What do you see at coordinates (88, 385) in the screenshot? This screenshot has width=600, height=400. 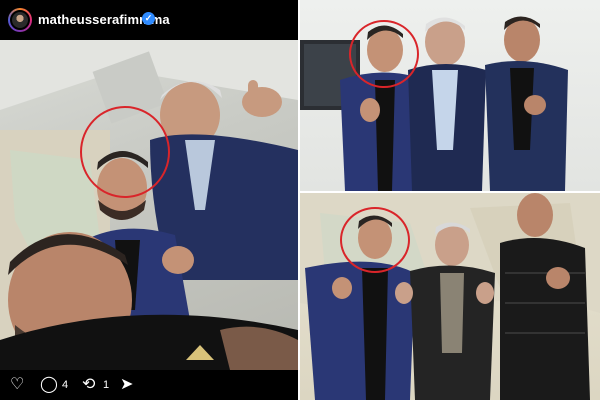 I see `repost-icon: ⟲` at bounding box center [88, 385].